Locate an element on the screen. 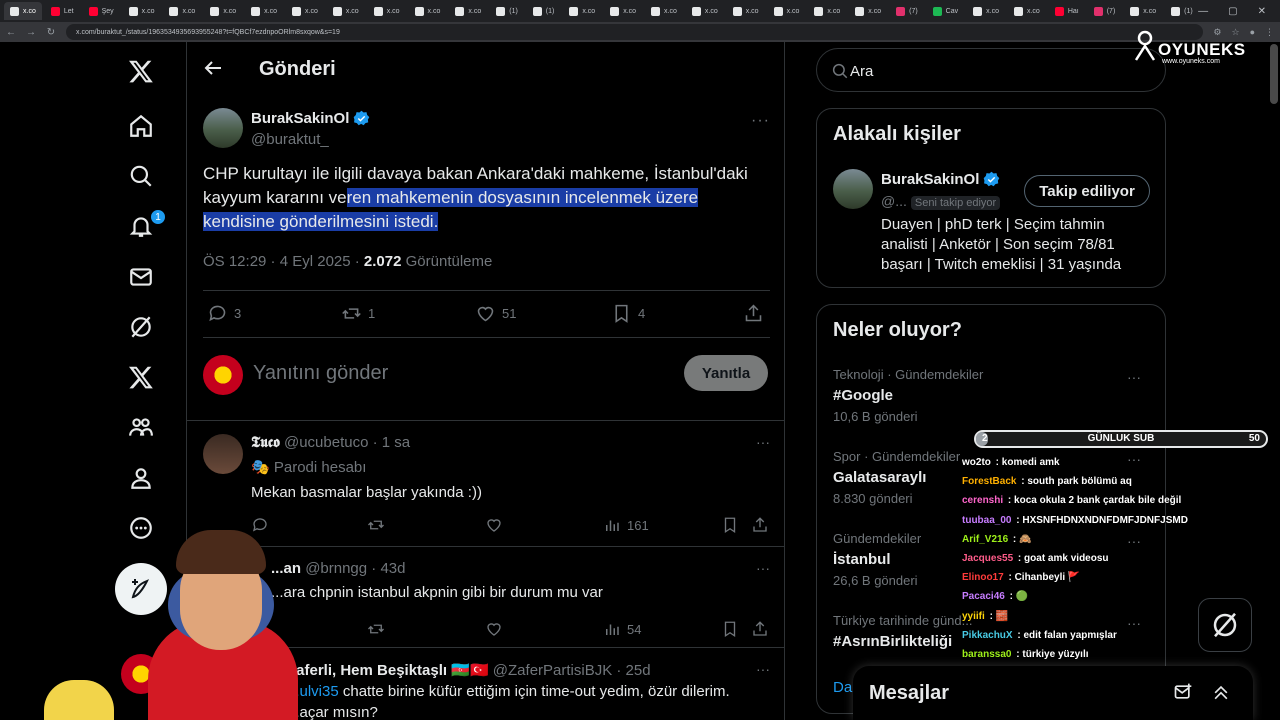 The width and height of the screenshot is (1280, 720). trend-more-icon: ··· is located at coordinates (1134, 377).